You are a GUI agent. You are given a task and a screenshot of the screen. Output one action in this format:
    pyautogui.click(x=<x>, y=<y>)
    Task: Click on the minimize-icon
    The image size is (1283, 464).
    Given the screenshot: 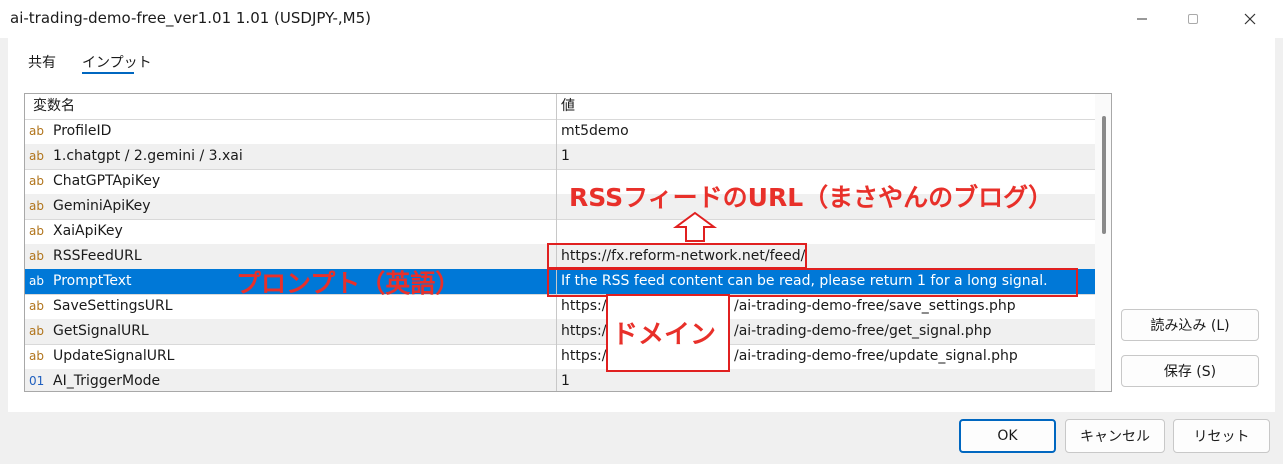 What is the action you would take?
    pyautogui.click(x=1142, y=19)
    